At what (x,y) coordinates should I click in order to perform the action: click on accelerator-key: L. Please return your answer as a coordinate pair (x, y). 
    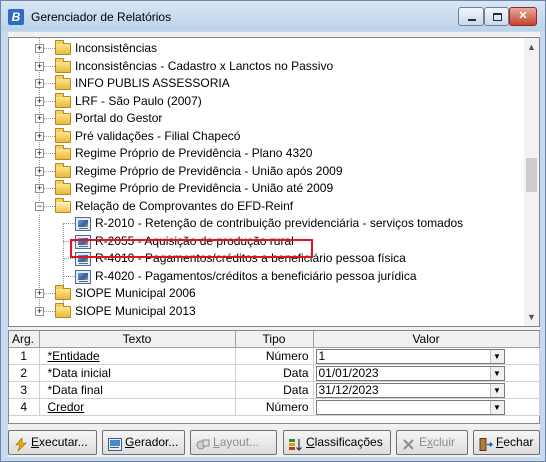
    Looking at the image, I should click on (216, 442).